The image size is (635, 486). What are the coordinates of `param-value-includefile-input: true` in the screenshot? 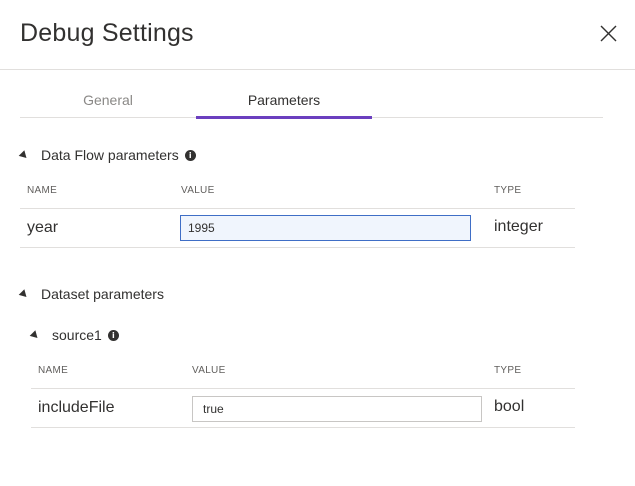 It's located at (337, 409).